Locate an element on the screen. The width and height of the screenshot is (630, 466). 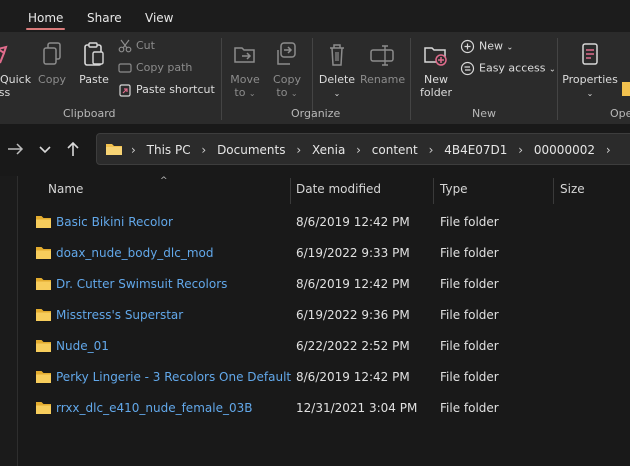
new-item-button: New ⌄ is located at coordinates (486, 46).